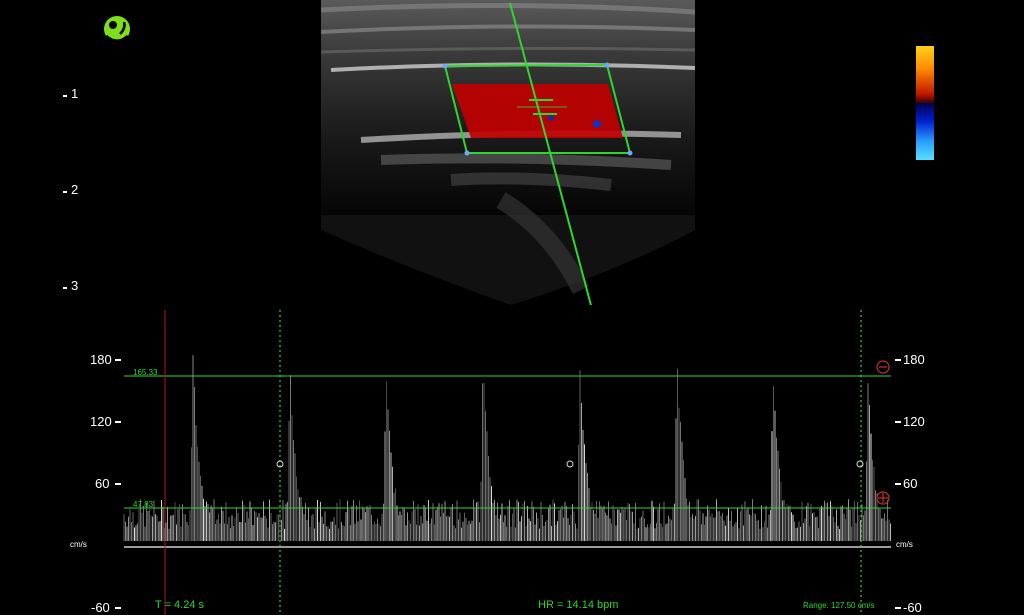 The height and width of the screenshot is (615, 1024). I want to click on right-axis-label-neg60: -60, so click(912, 607).